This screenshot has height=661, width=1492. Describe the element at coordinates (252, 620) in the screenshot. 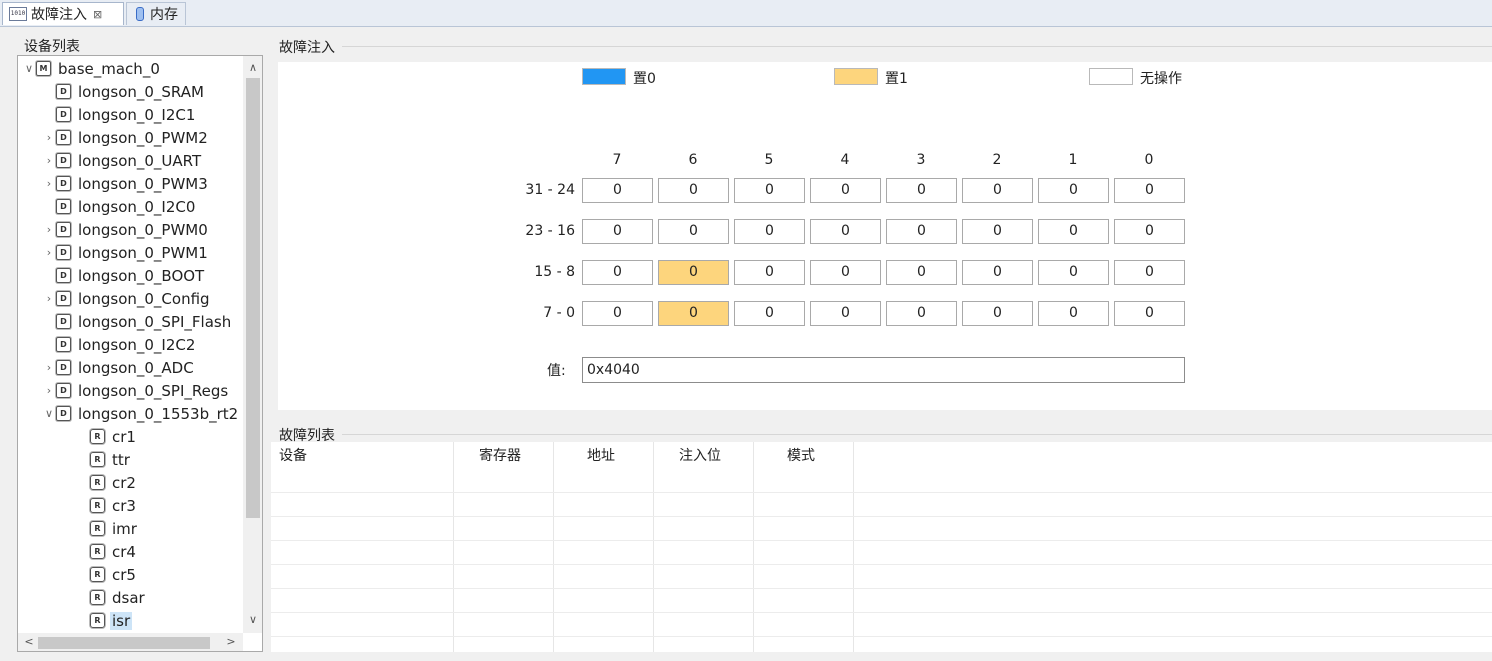

I see `scroll-down-icon: ∨` at that location.